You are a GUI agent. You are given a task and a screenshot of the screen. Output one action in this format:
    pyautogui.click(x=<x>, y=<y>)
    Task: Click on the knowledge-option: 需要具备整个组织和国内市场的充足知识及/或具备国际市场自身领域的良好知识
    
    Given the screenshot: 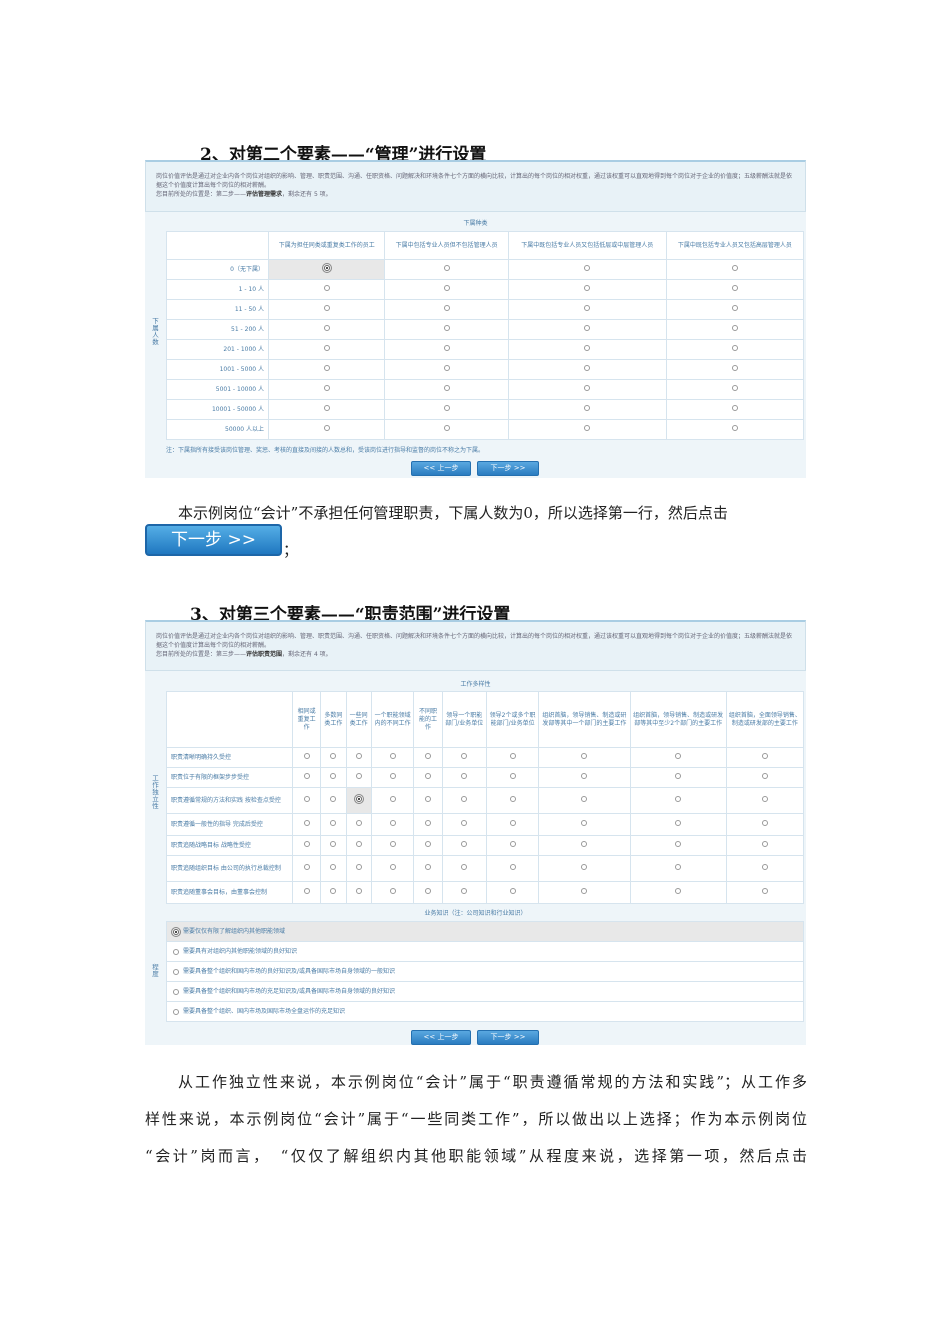 What is the action you would take?
    pyautogui.click(x=485, y=992)
    